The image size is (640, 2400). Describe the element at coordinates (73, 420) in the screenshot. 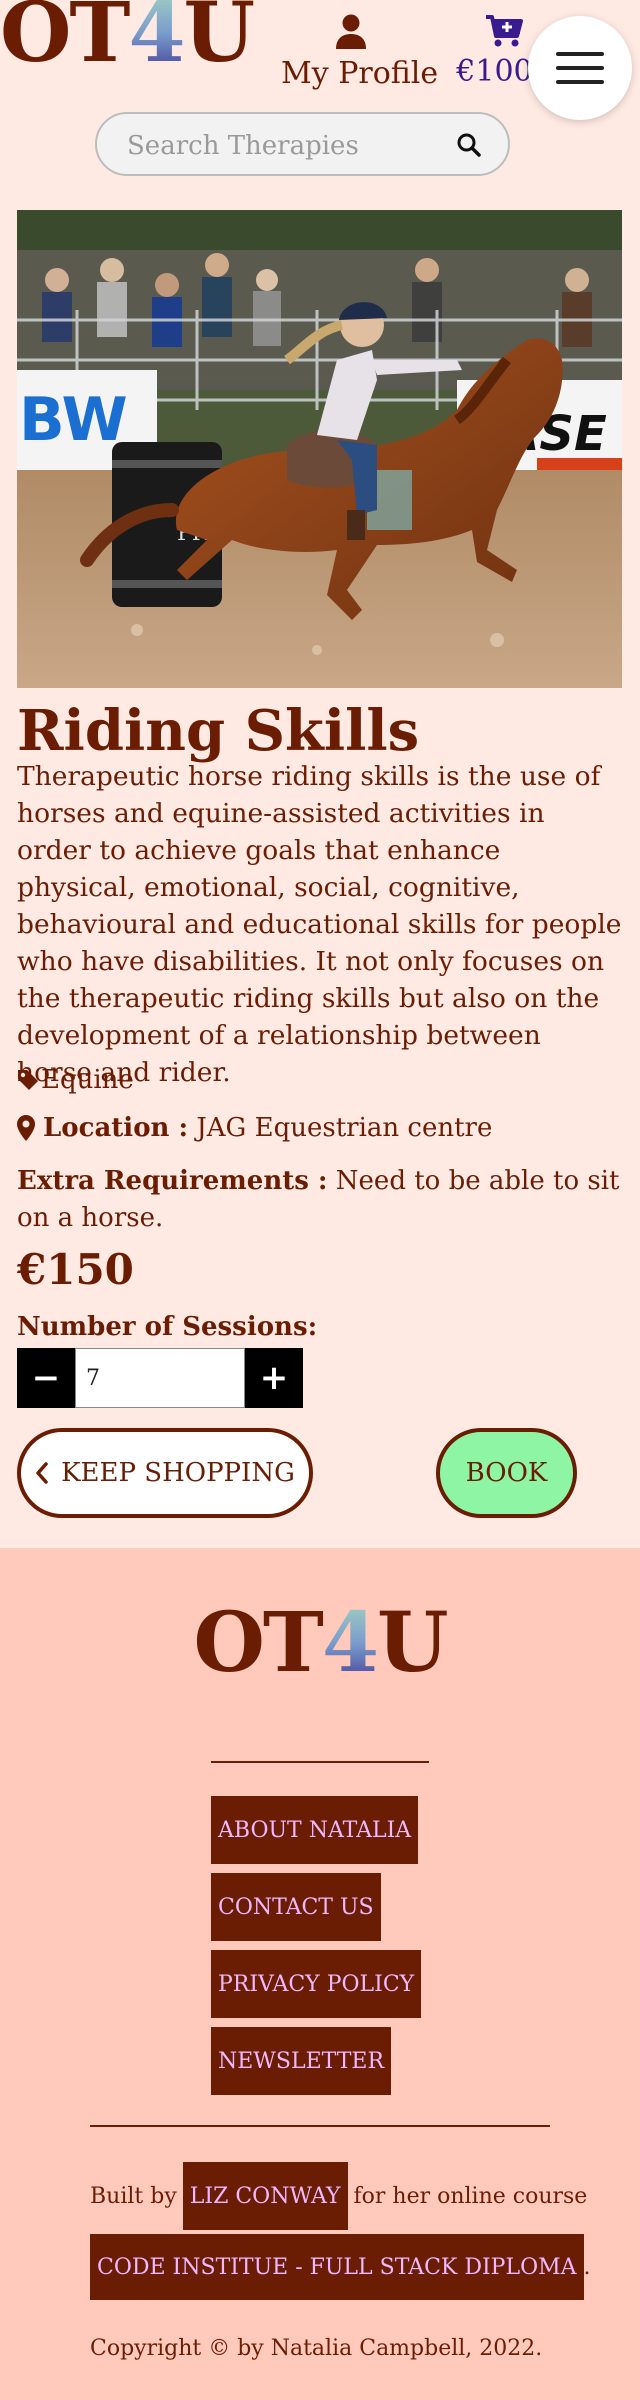

I see `svg-text: BW` at that location.